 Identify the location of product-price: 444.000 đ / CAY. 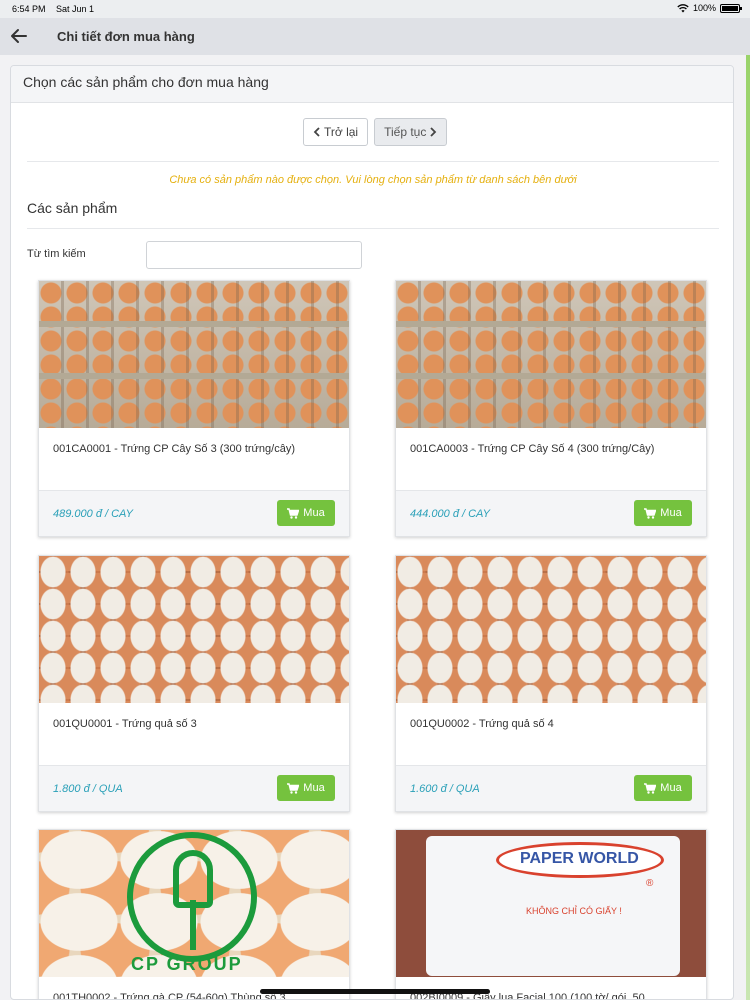
(450, 514).